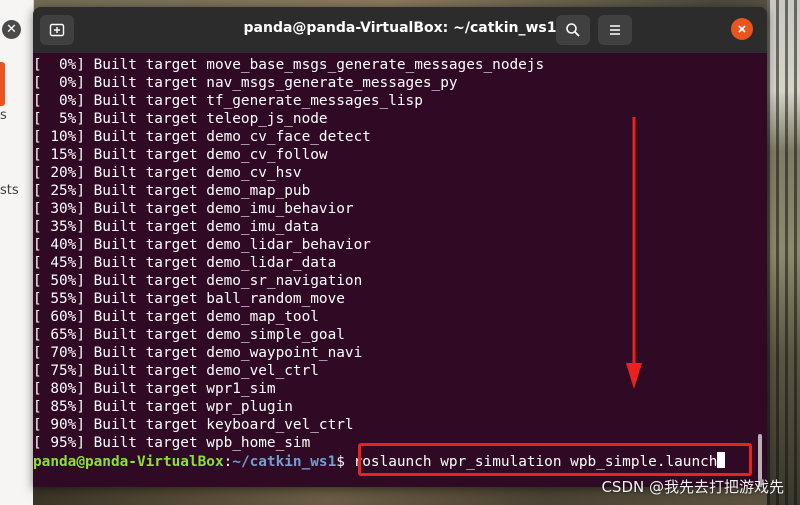  Describe the element at coordinates (284, 462) in the screenshot. I see `prompt-path: ~/catkin_ws1` at that location.